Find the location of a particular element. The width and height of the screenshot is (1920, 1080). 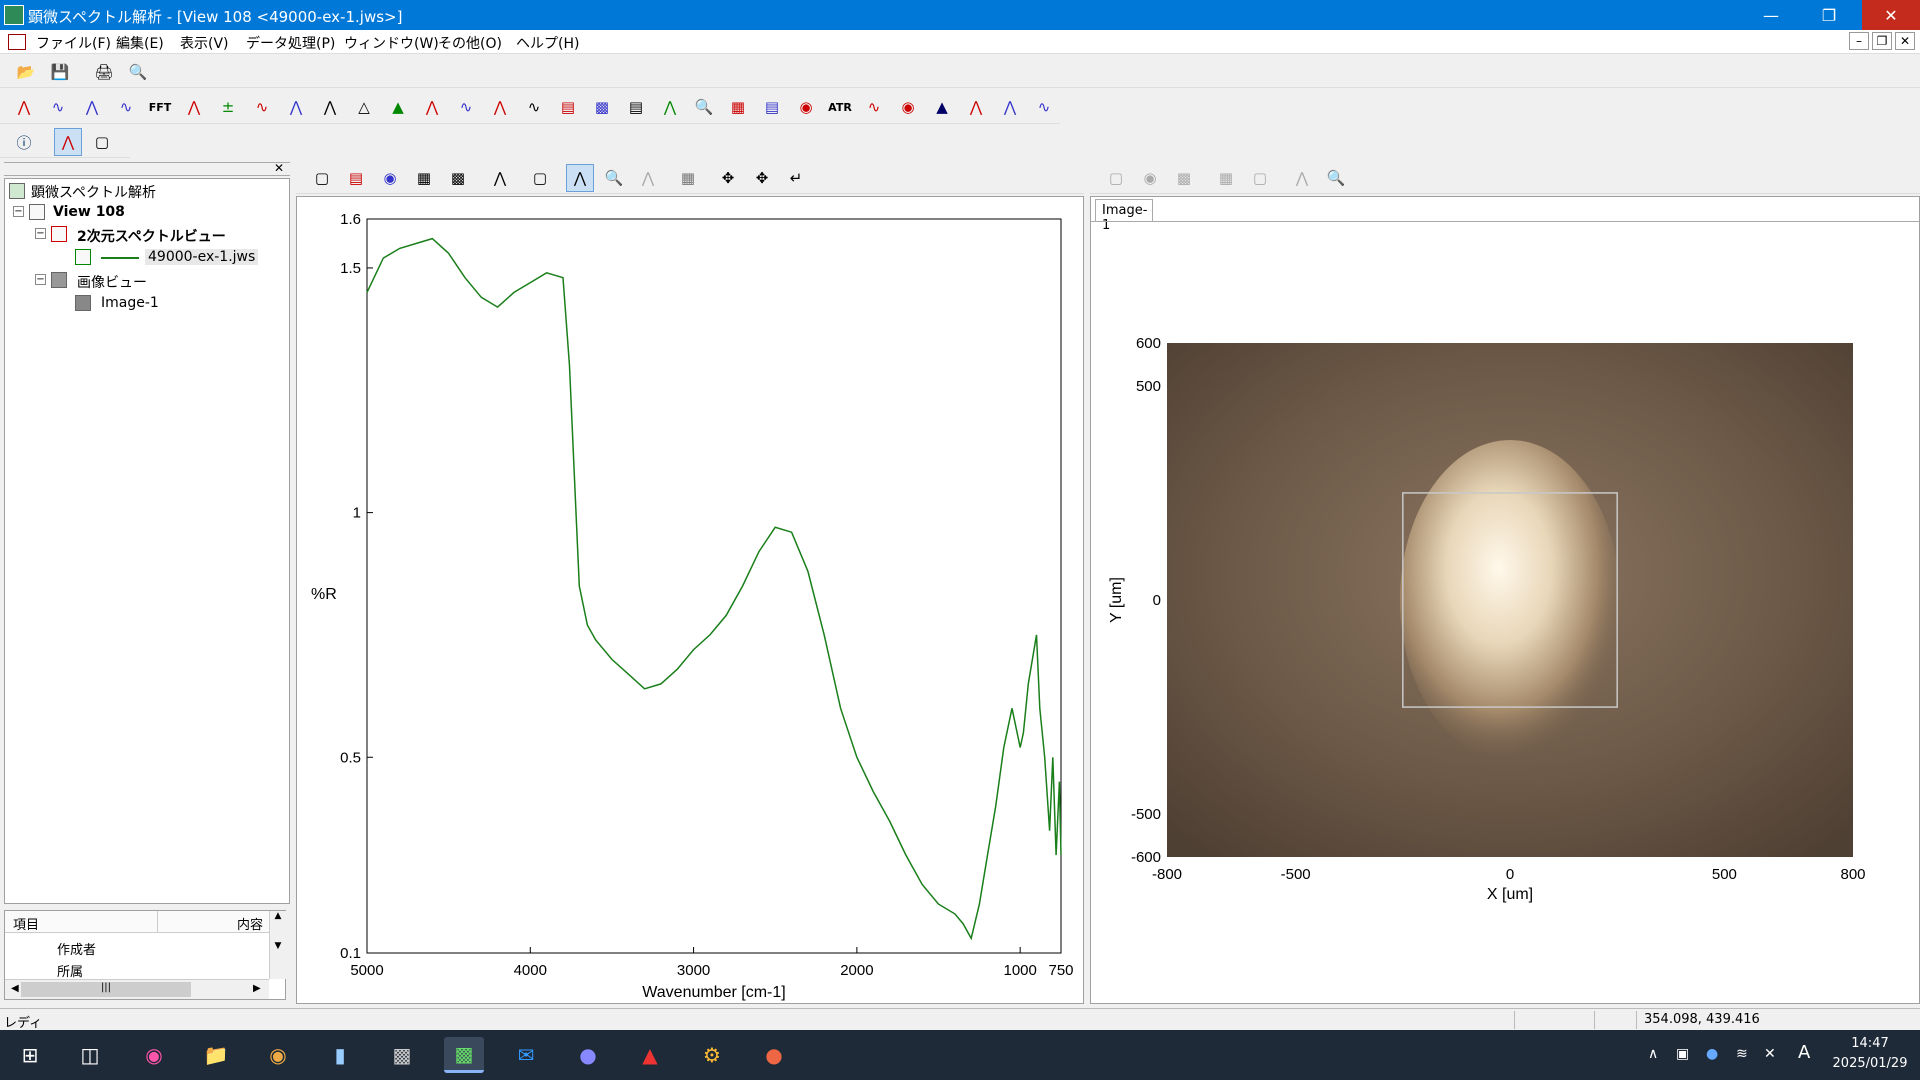

restore-button: ❐ is located at coordinates (1829, 15).